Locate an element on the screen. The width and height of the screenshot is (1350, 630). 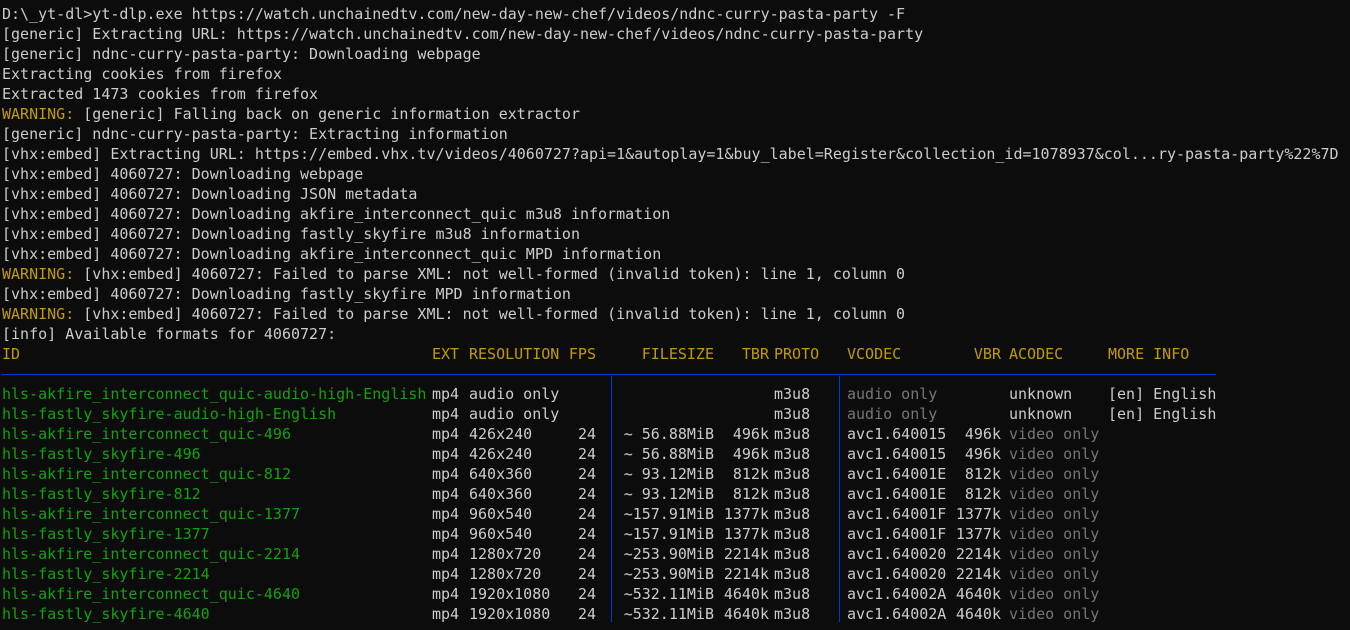
cell-more-info: [en] English is located at coordinates (1162, 414).